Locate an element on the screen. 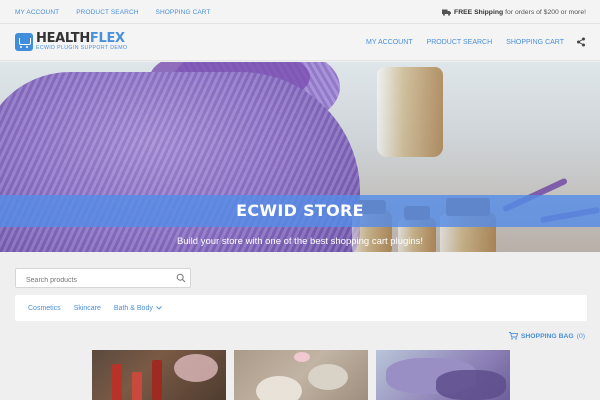  shipping-rest-text: for orders of $200 or more! is located at coordinates (545, 12).